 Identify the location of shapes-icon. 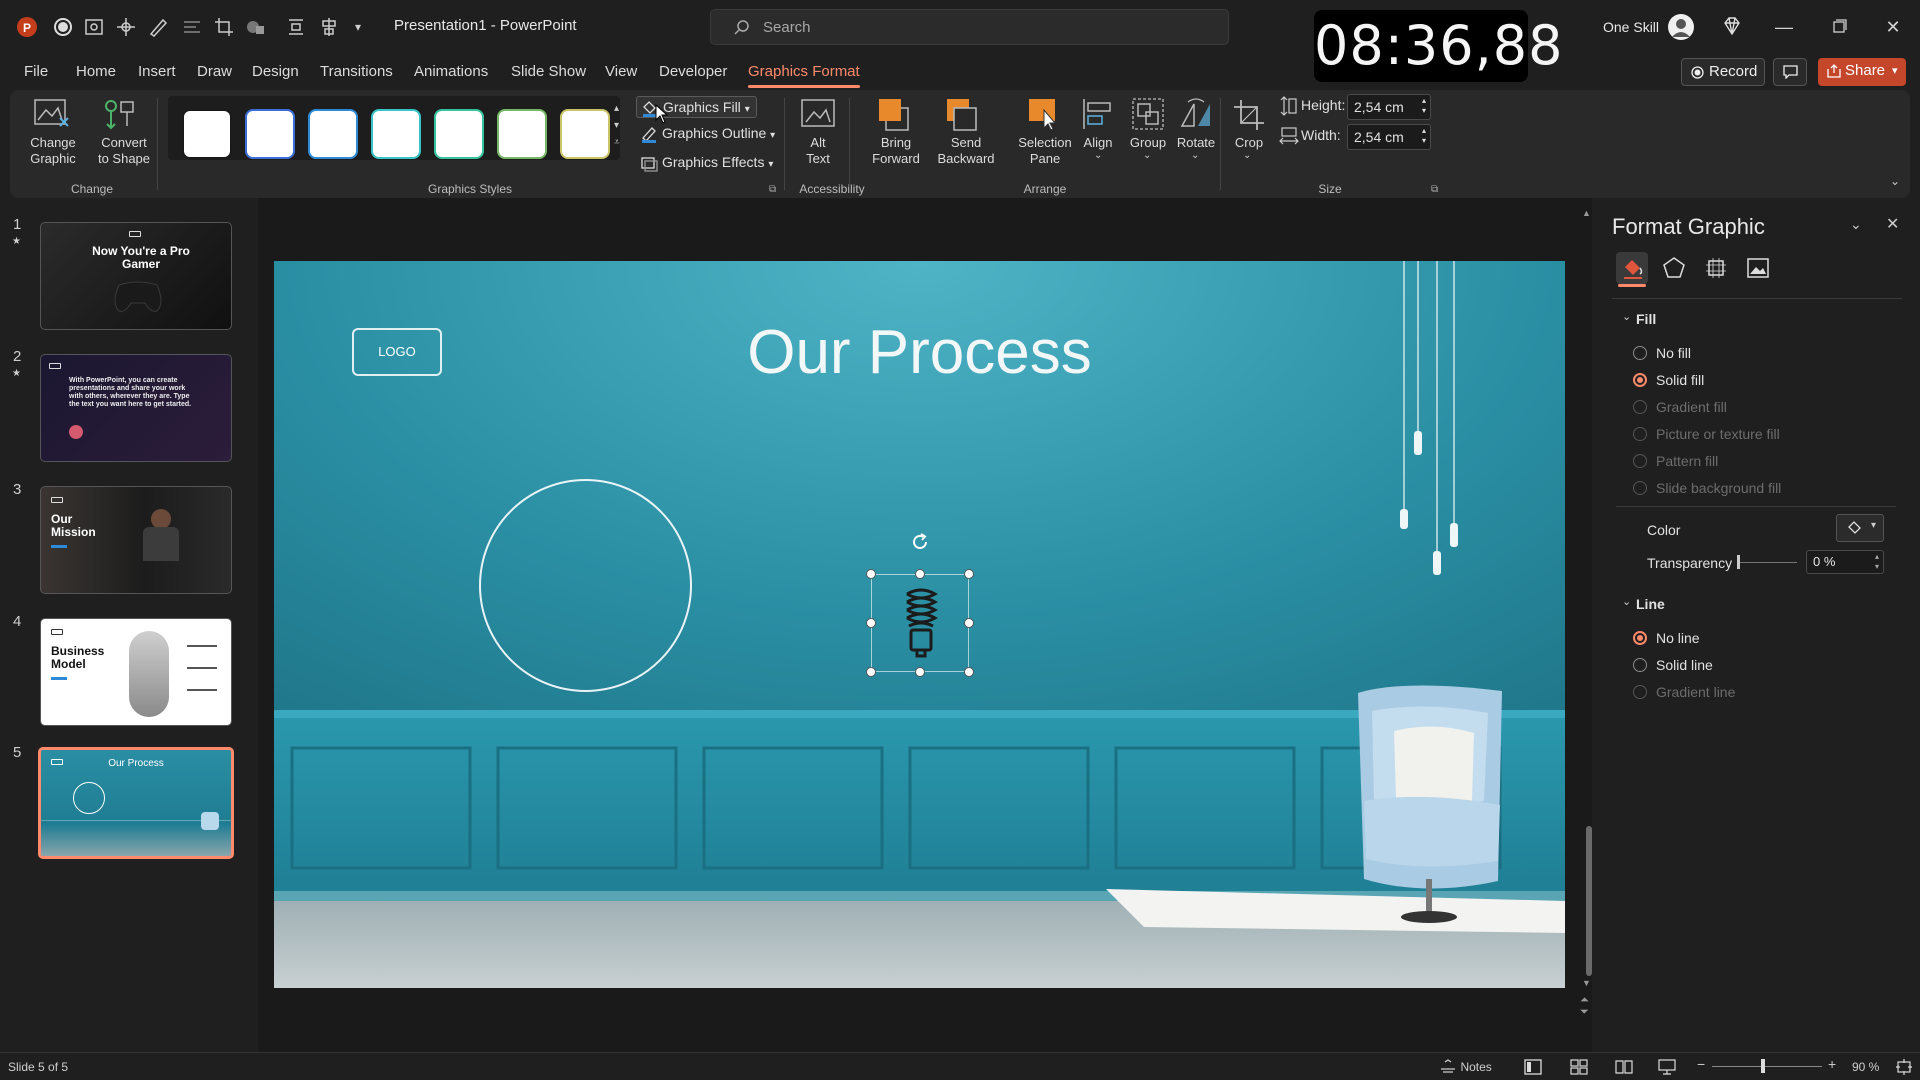
(255, 27).